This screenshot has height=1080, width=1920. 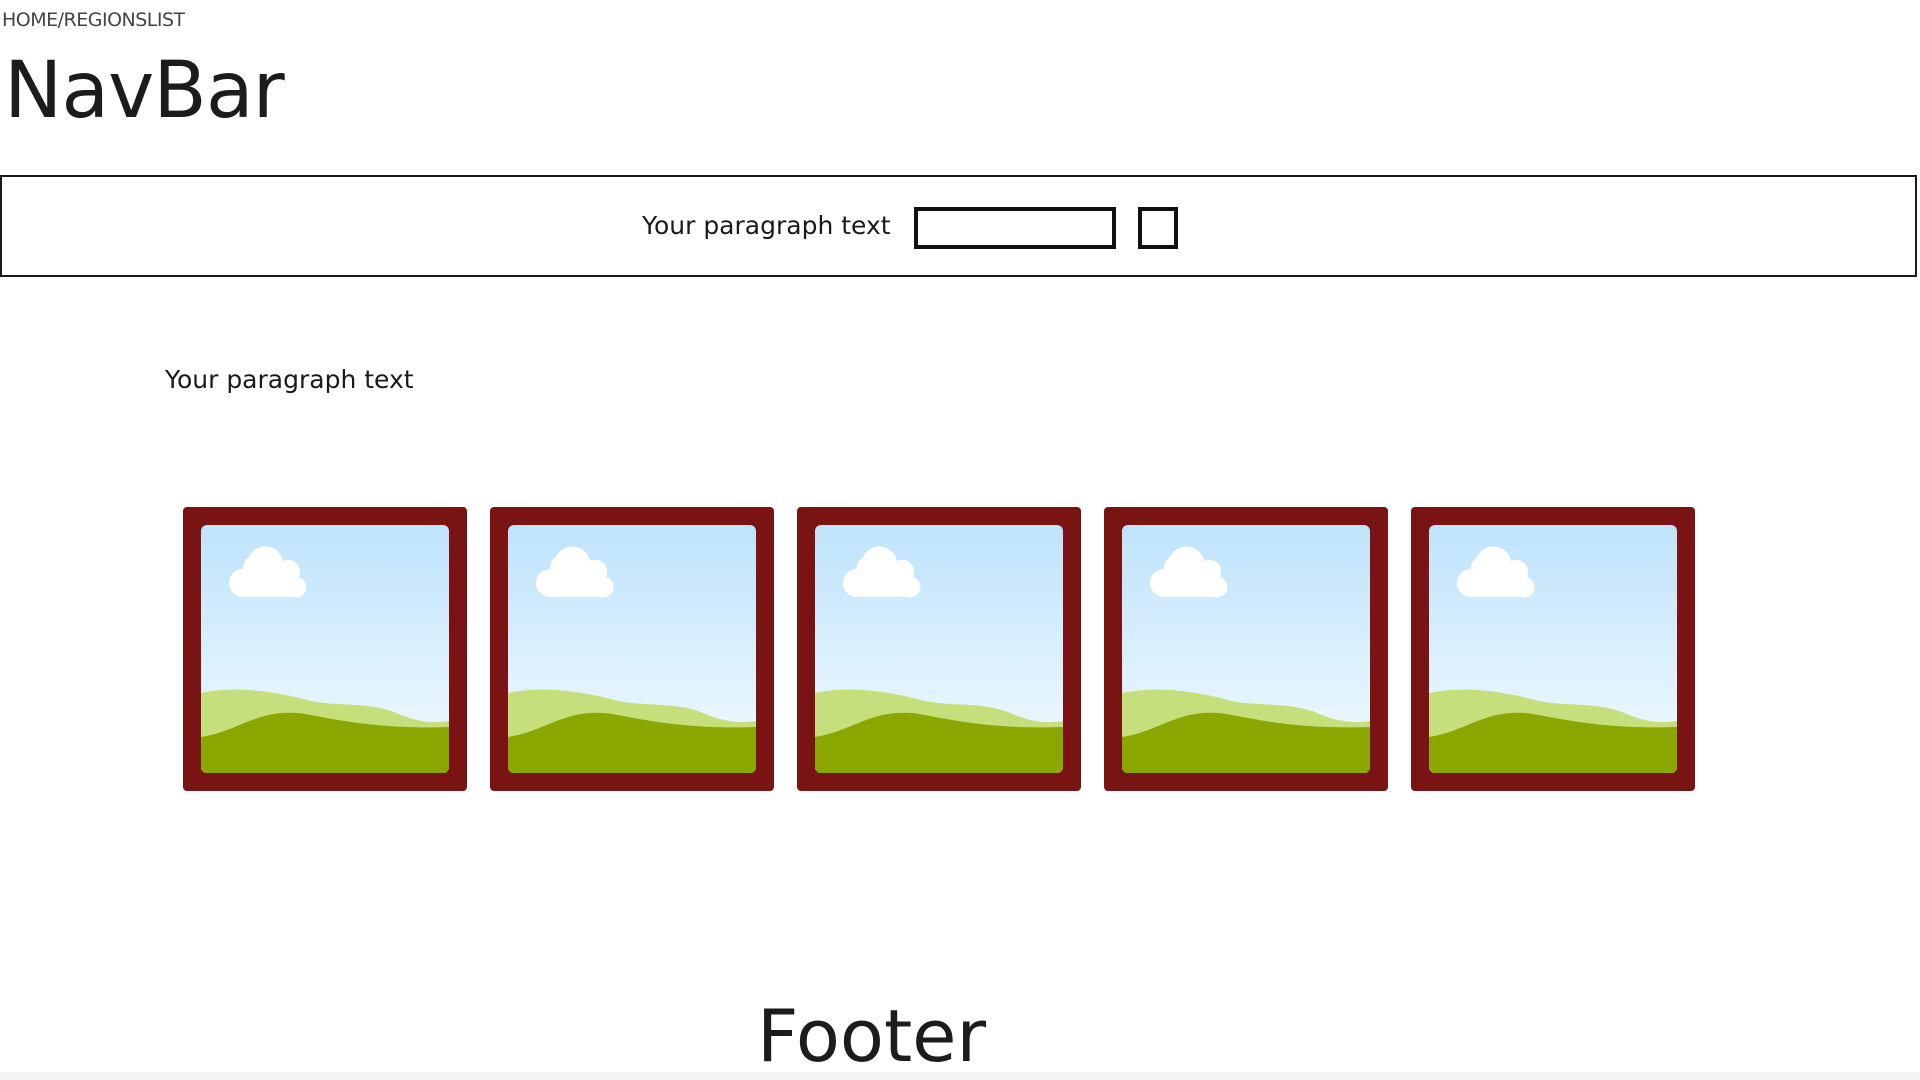 I want to click on search-label: Your paragraph text, so click(x=766, y=225).